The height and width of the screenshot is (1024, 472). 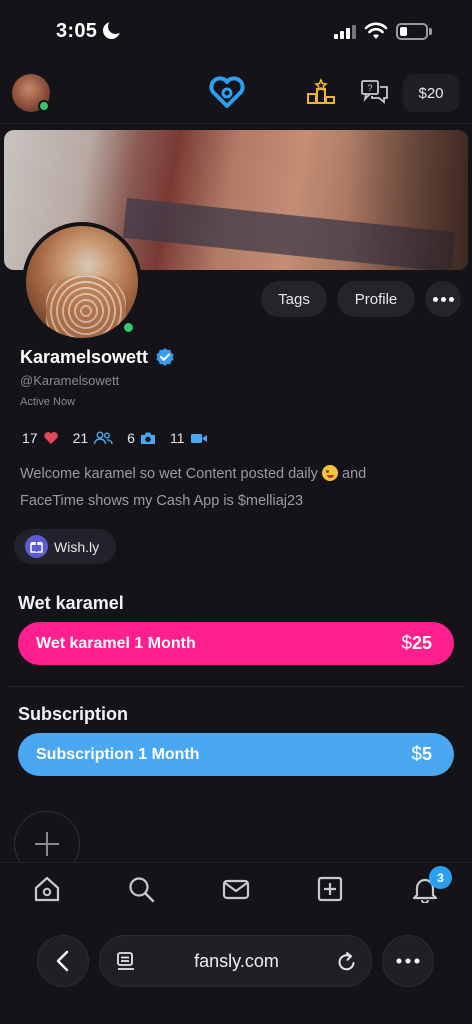 I want to click on app-header: ? $20, so click(x=236, y=94).